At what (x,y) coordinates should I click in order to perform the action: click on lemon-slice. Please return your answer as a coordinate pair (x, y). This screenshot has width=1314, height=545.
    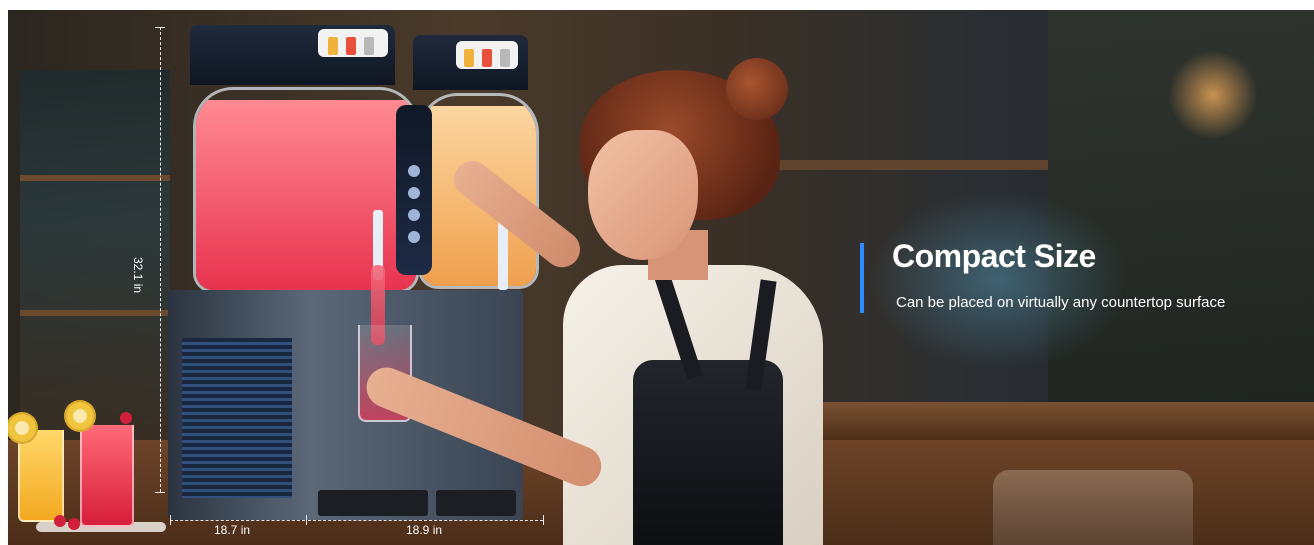
    Looking at the image, I should click on (80, 416).